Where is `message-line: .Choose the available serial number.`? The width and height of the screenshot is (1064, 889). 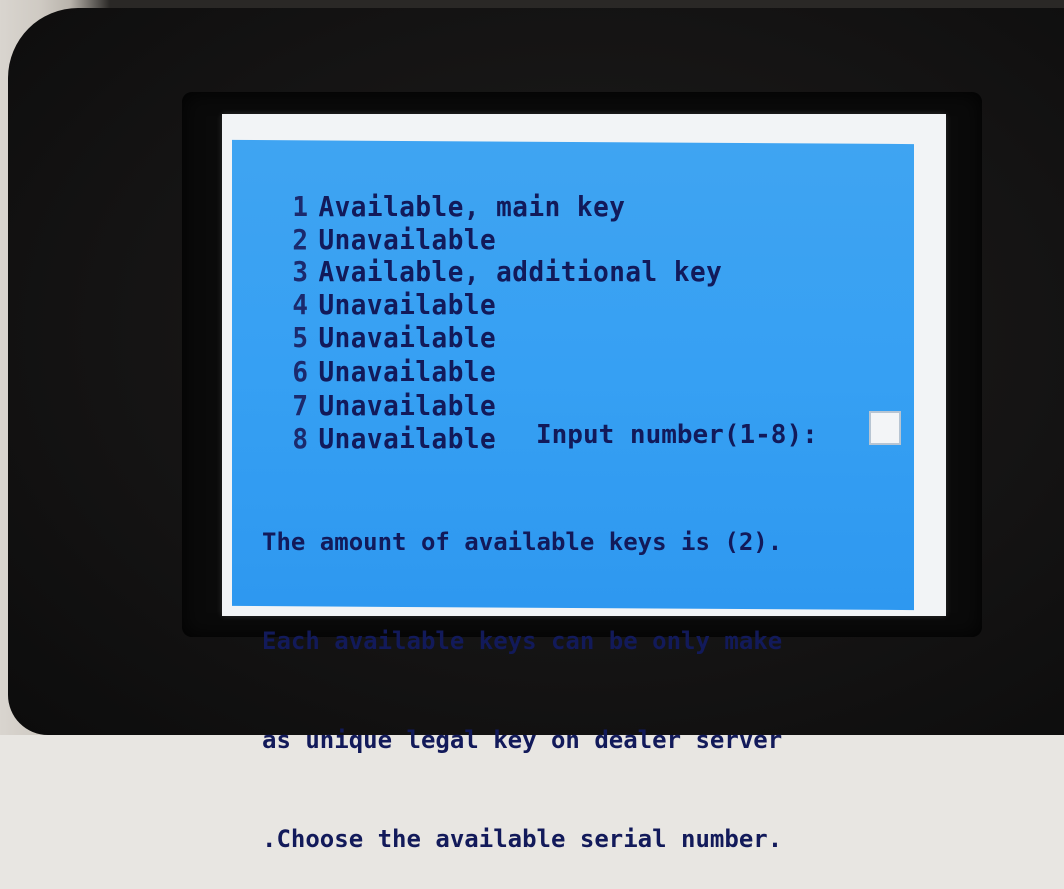 message-line: .Choose the available serial number. is located at coordinates (522, 839).